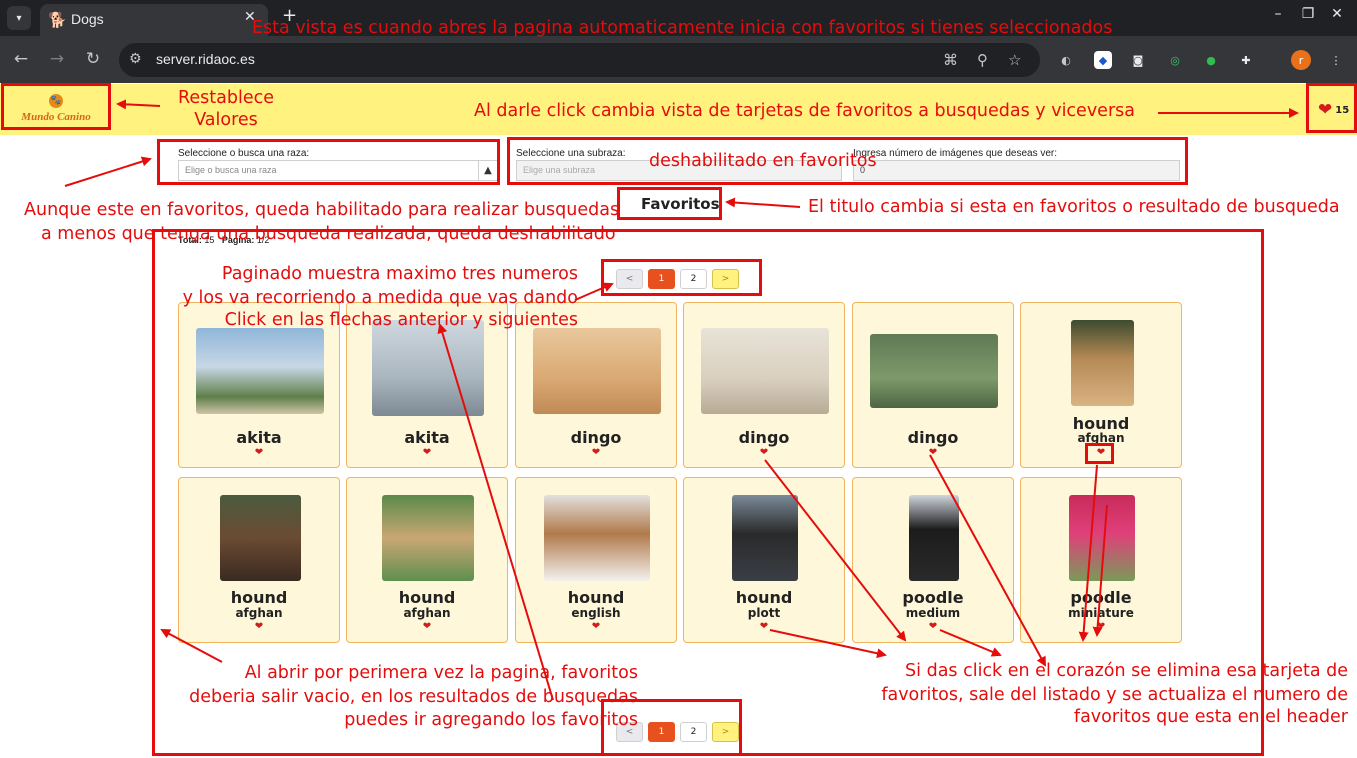 The image size is (1357, 758). Describe the element at coordinates (135, 59) in the screenshot. I see `site-info-icon: ⚙` at that location.